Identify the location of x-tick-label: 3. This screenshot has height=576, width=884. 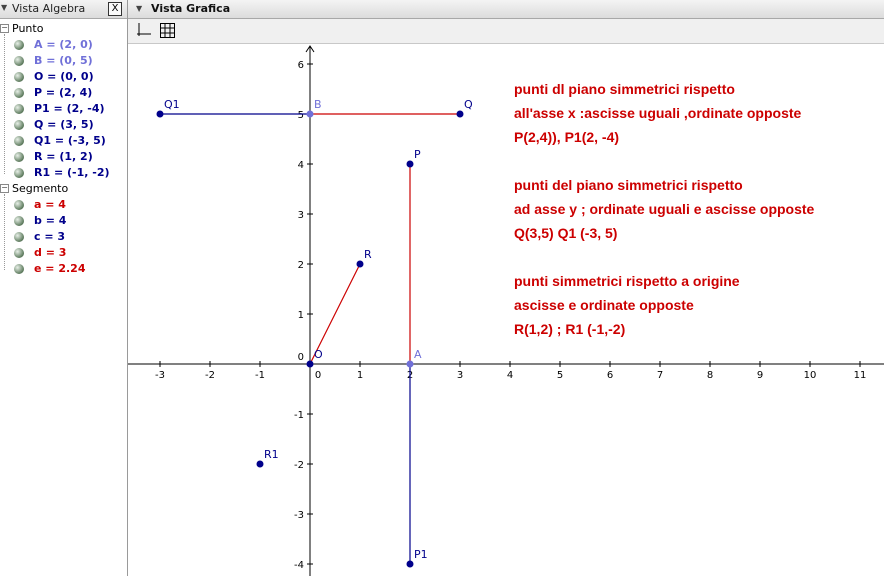
(460, 375).